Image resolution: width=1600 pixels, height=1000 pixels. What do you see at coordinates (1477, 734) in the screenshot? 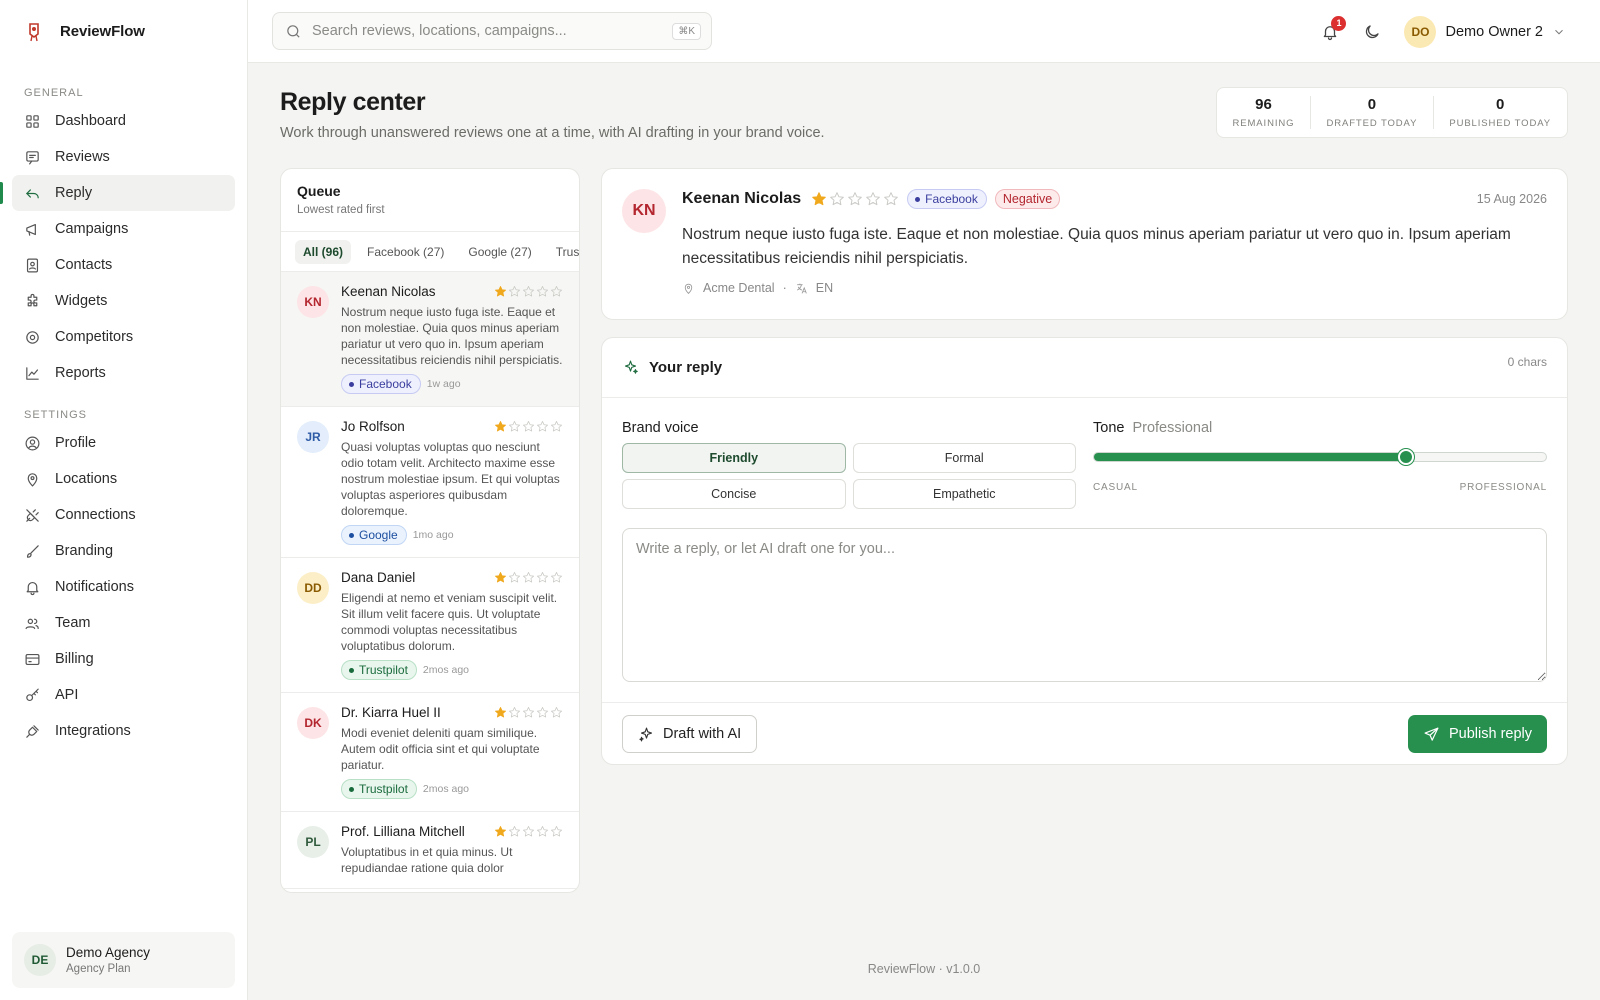
I see `publish-reply-button: Publish reply` at bounding box center [1477, 734].